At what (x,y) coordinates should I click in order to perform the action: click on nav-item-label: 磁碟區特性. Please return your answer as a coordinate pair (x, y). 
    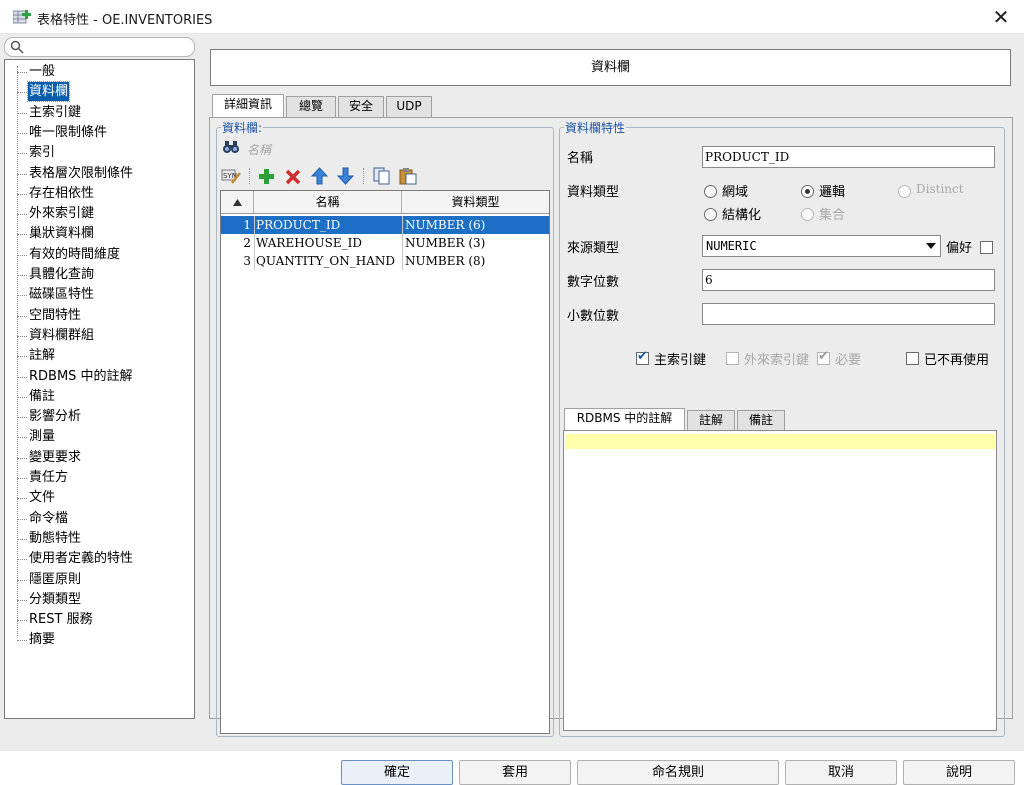
    Looking at the image, I should click on (62, 295).